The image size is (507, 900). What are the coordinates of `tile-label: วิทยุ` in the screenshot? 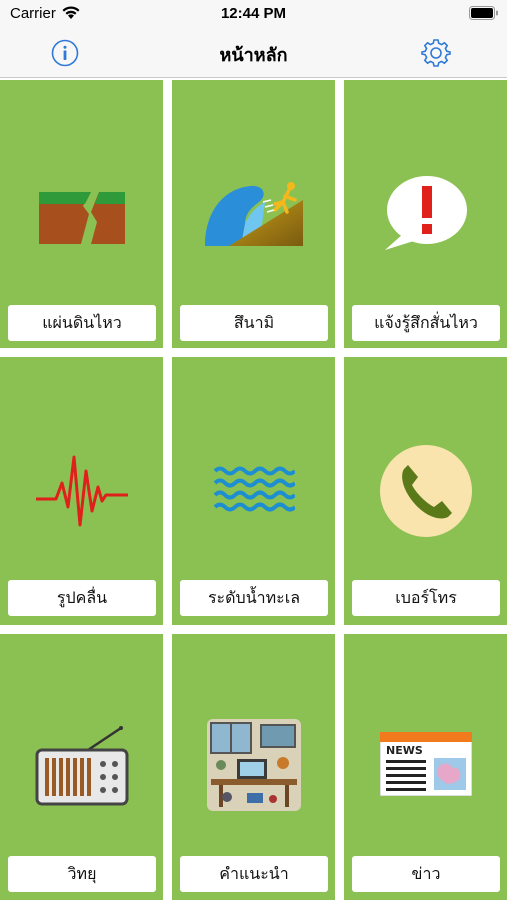 It's located at (82, 874).